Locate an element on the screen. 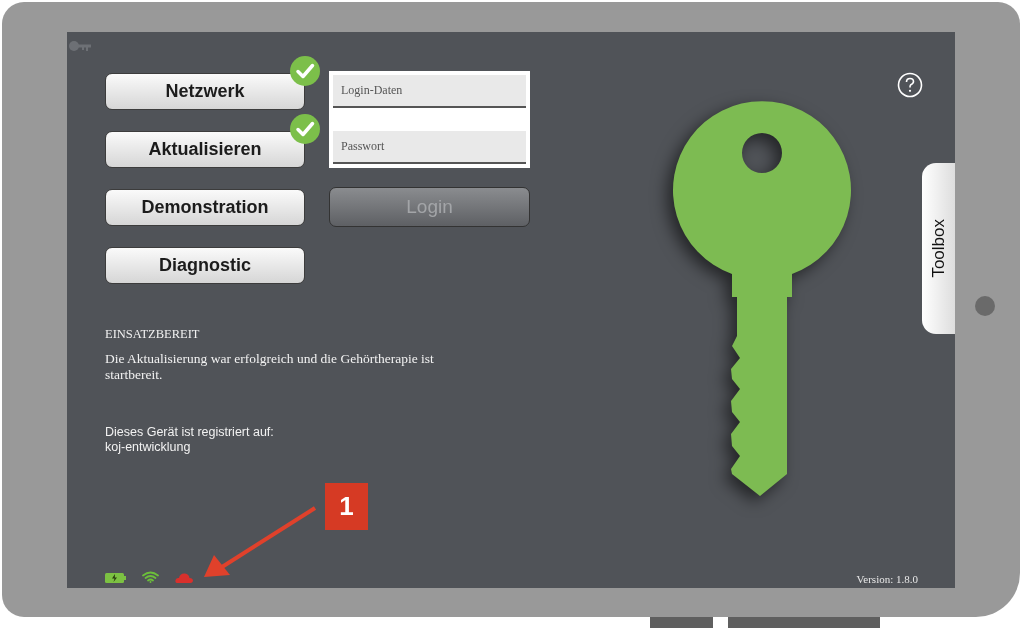 The image size is (1024, 630). registration-account: koj-entwicklung is located at coordinates (148, 447).